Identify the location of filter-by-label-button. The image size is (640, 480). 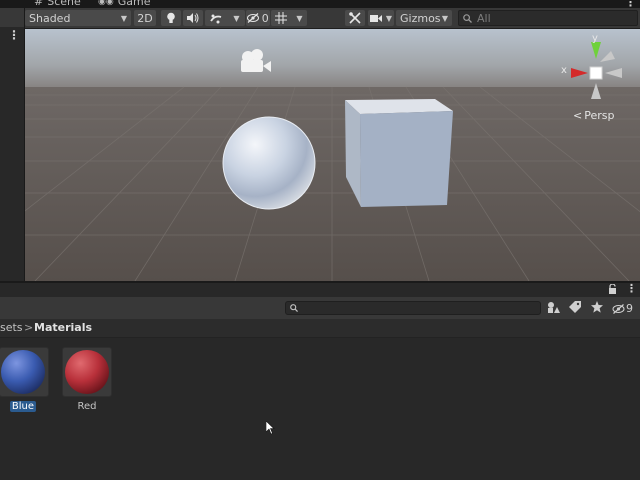
(575, 307).